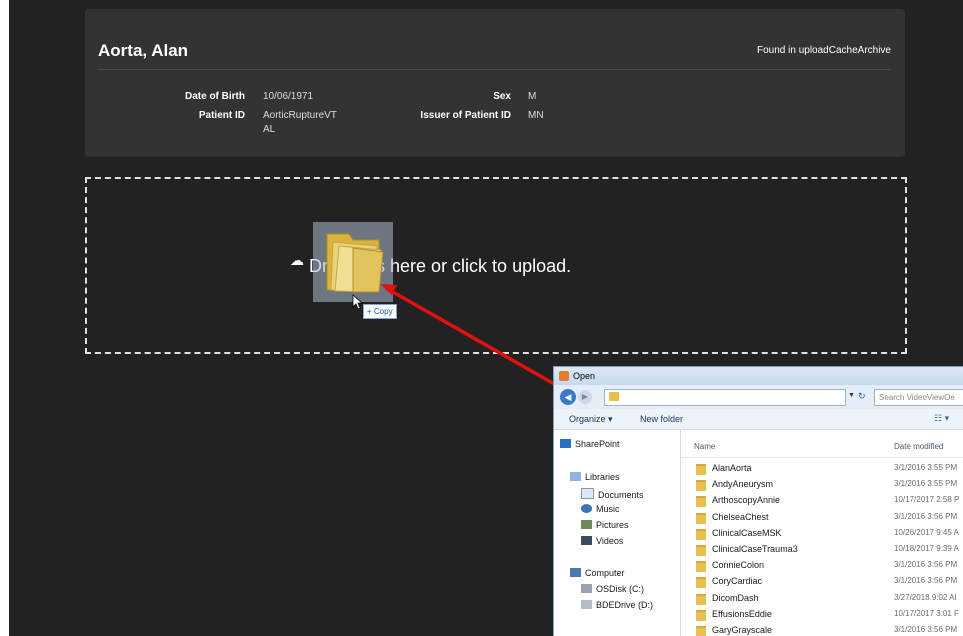 The width and height of the screenshot is (963, 636). What do you see at coordinates (610, 541) in the screenshot?
I see `nav-label: Videos` at bounding box center [610, 541].